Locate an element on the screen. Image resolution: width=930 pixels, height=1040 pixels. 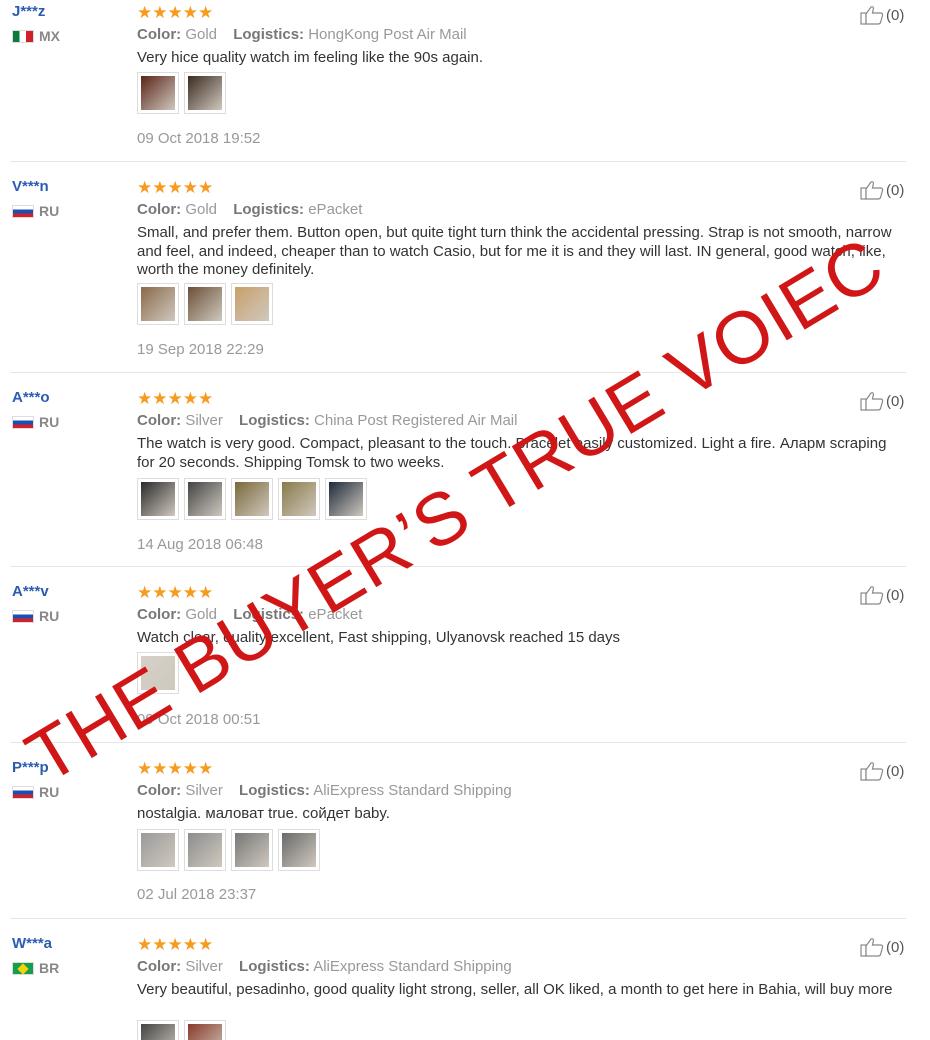
reviewer-name: A***o is located at coordinates (31, 397).